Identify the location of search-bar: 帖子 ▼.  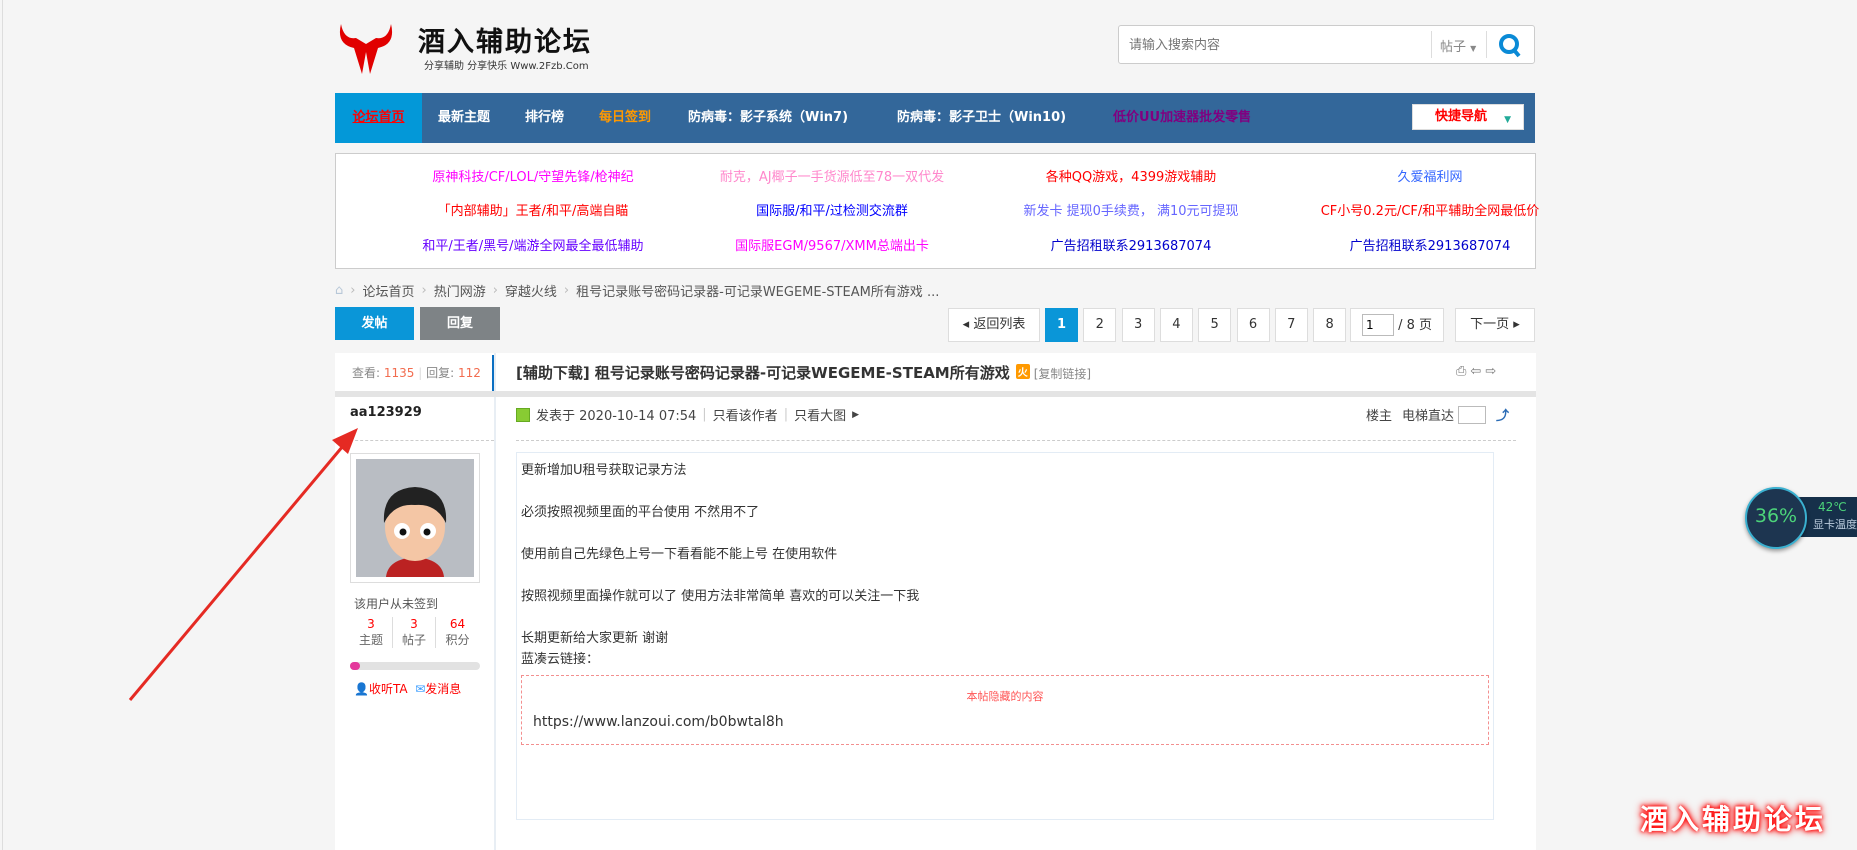
(1326, 44).